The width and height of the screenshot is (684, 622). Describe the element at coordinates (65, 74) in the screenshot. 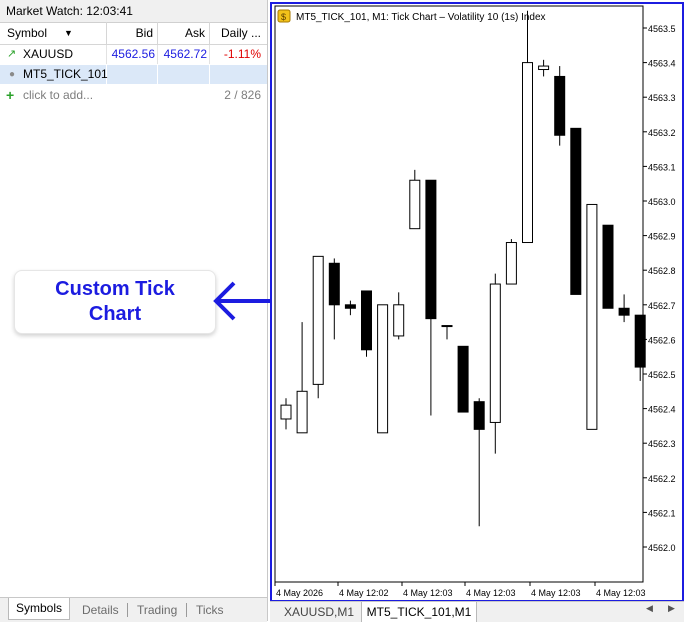

I see `symbol-name: MT5_TICK_101` at that location.